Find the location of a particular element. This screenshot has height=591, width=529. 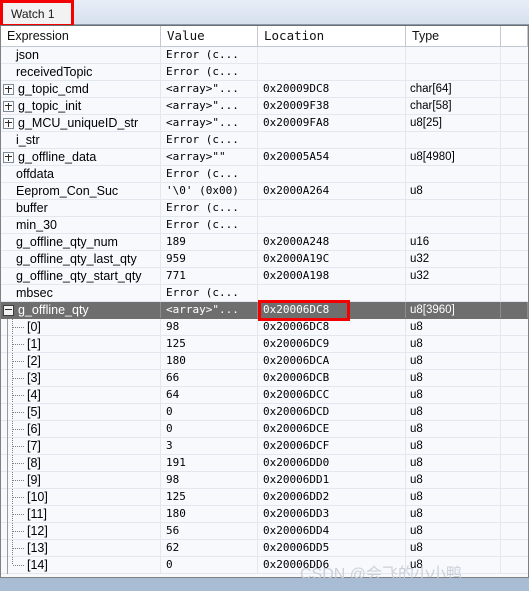

cell-expression: [13] is located at coordinates (81, 548).